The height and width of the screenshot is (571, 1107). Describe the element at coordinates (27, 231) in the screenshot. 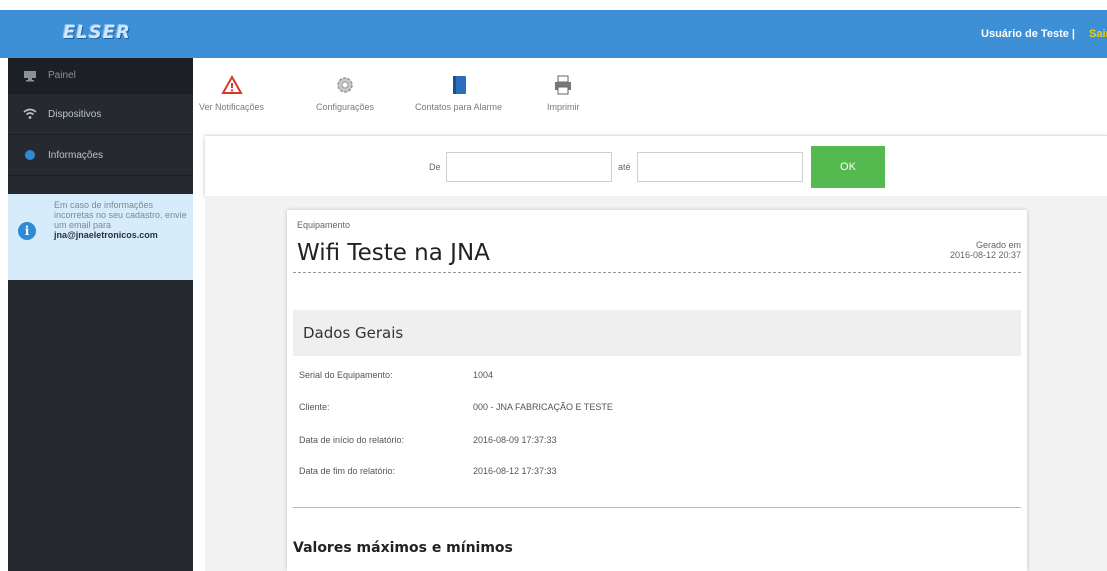

I see `info-icon: i` at that location.